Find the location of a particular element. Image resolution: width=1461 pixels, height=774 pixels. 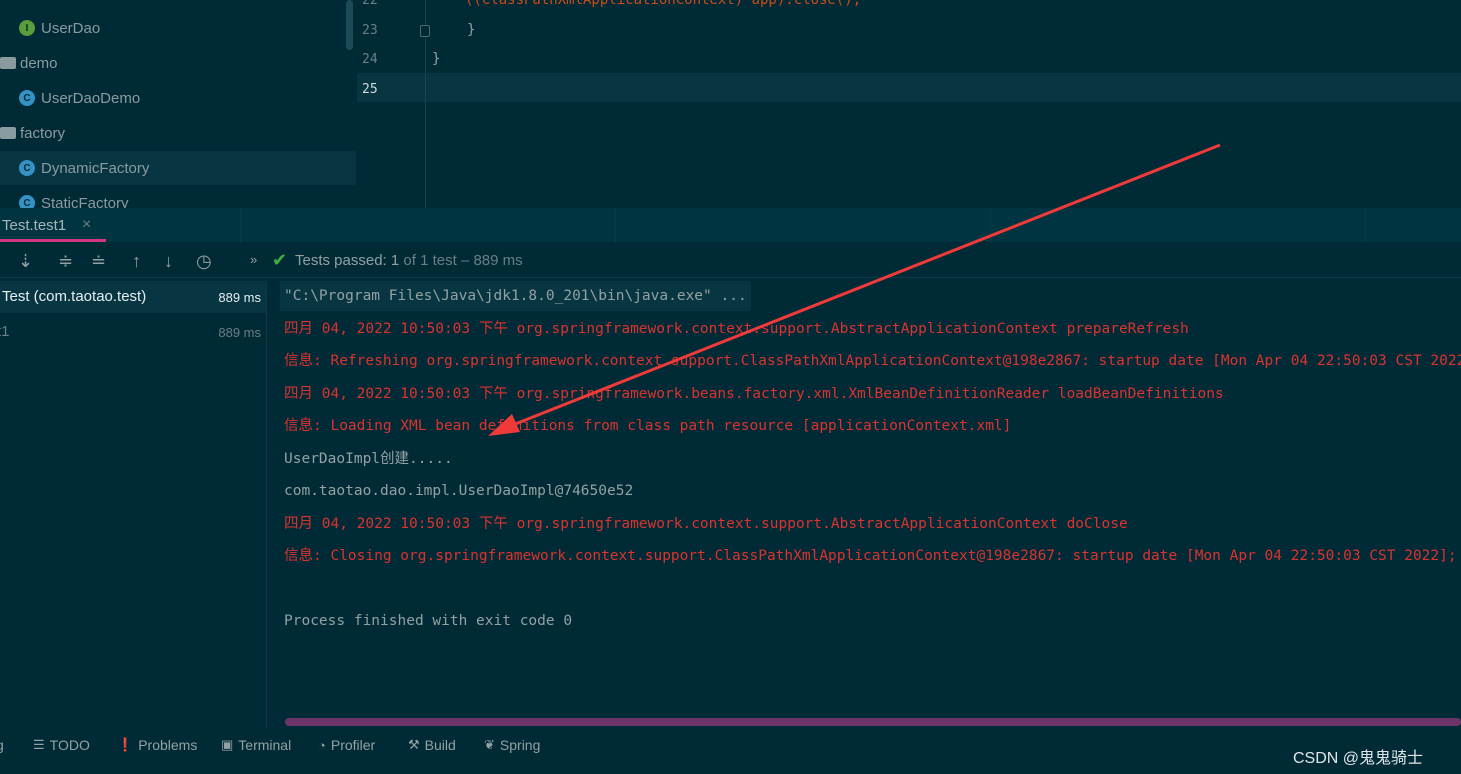

arrow-head is located at coordinates (504, 425).